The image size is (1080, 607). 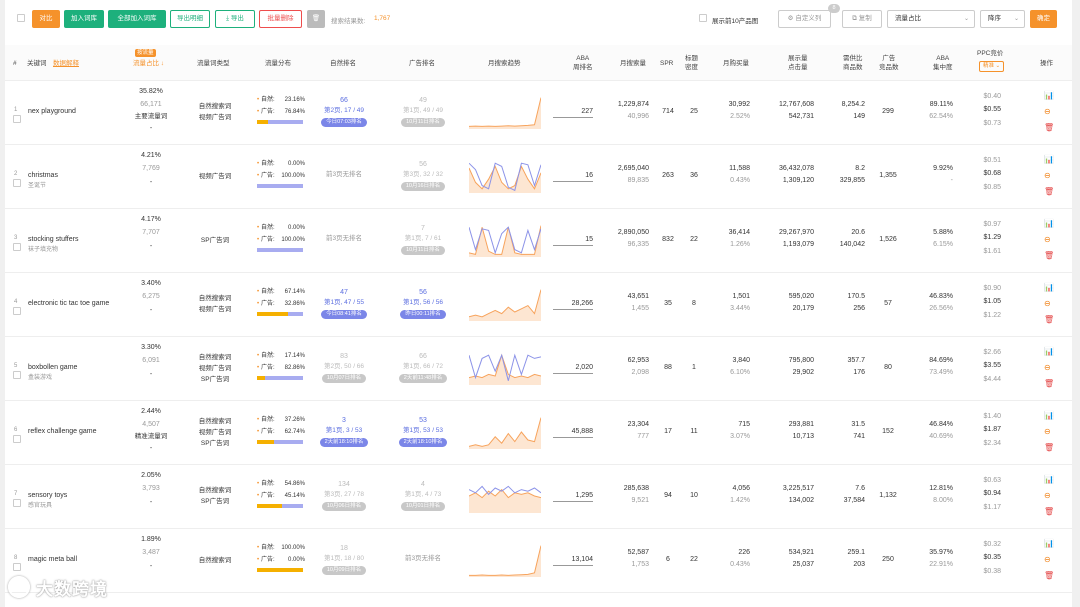 I want to click on add-all-button: 全部加入词库, so click(x=137, y=19).